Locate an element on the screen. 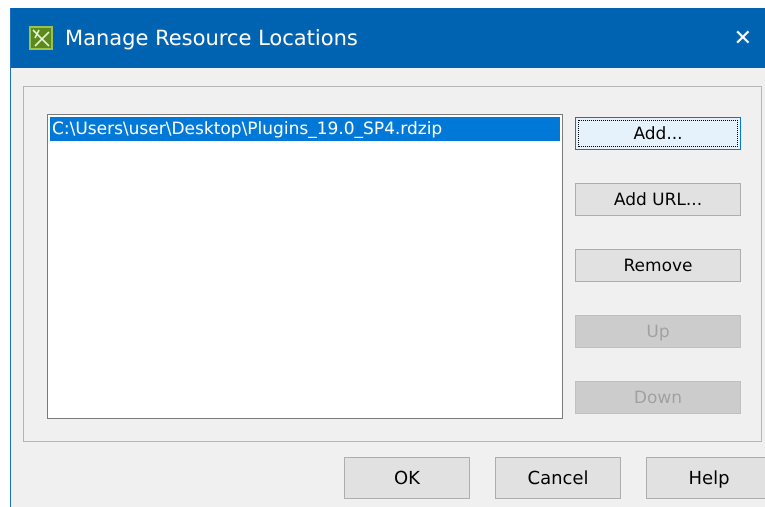 The image size is (765, 507). list-item: C:\Users\user\Desktop\Plugins_19.0_SP4.rdzip is located at coordinates (305, 129).